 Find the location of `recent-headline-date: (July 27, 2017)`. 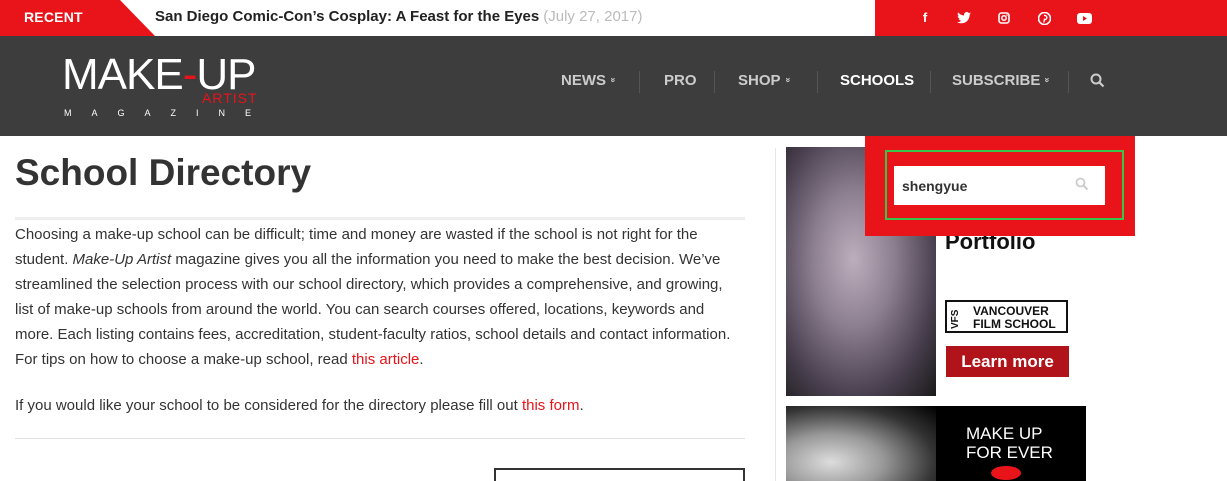

recent-headline-date: (July 27, 2017) is located at coordinates (593, 16).